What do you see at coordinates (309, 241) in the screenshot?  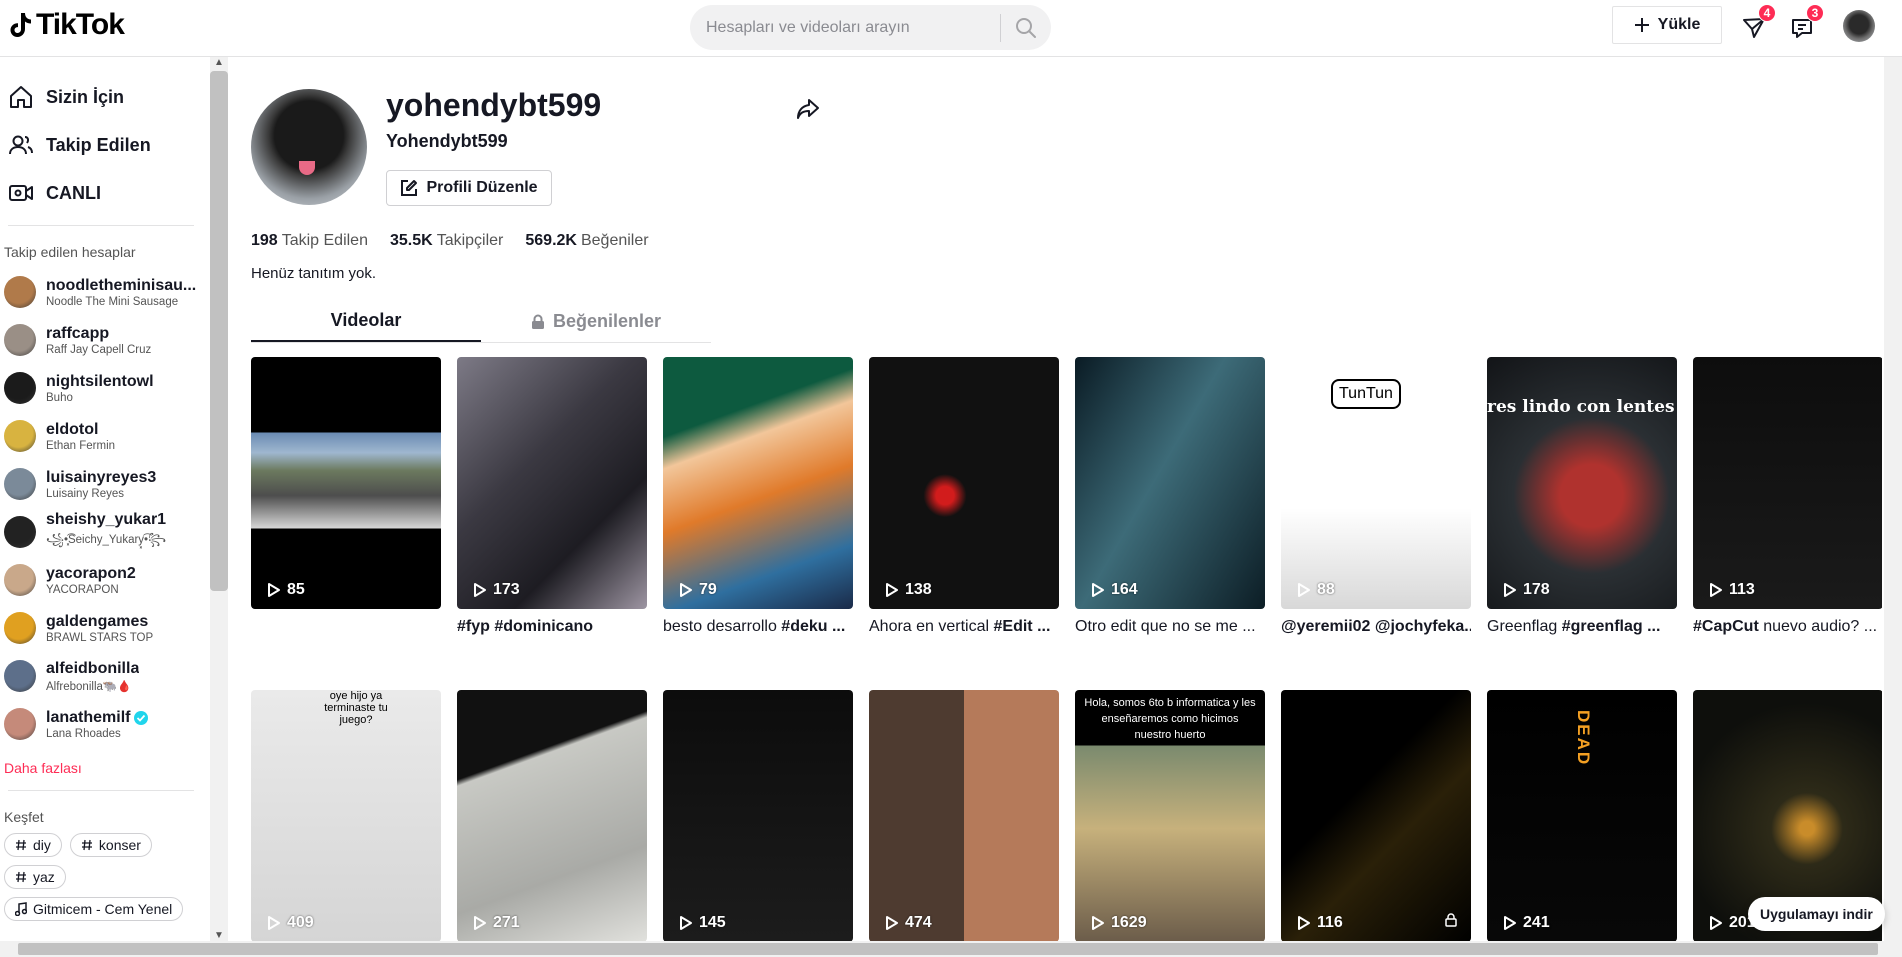 I see `following-count: 198 Takip Edilen` at bounding box center [309, 241].